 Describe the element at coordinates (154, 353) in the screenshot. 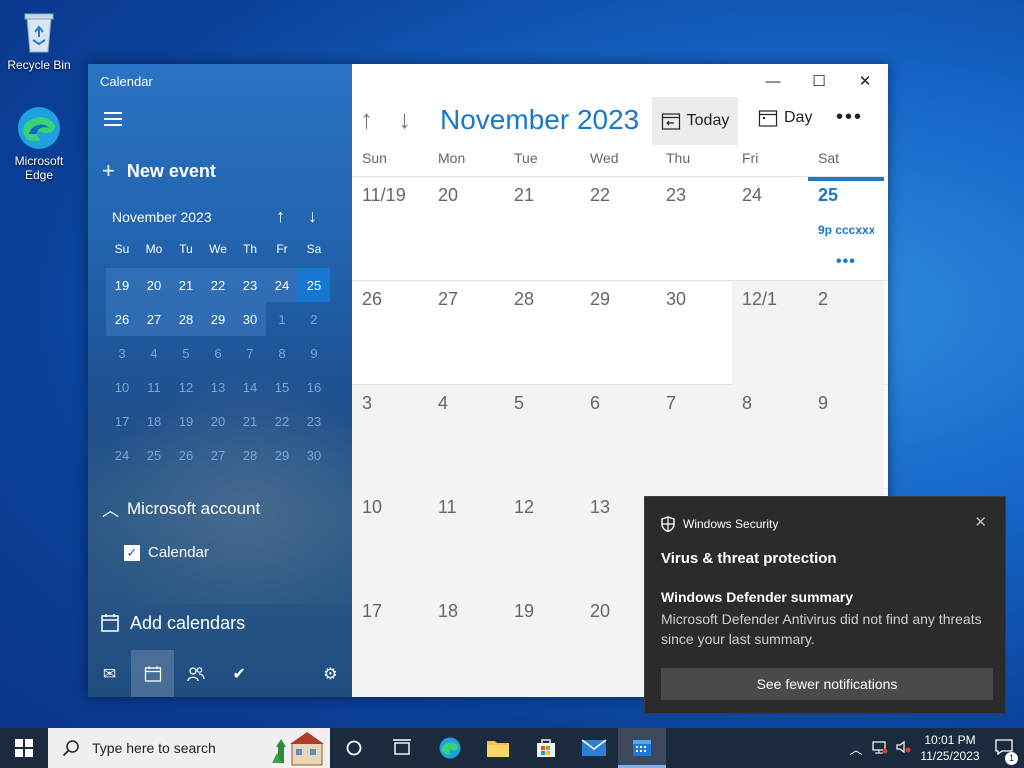

I see `mini-day: 4` at that location.